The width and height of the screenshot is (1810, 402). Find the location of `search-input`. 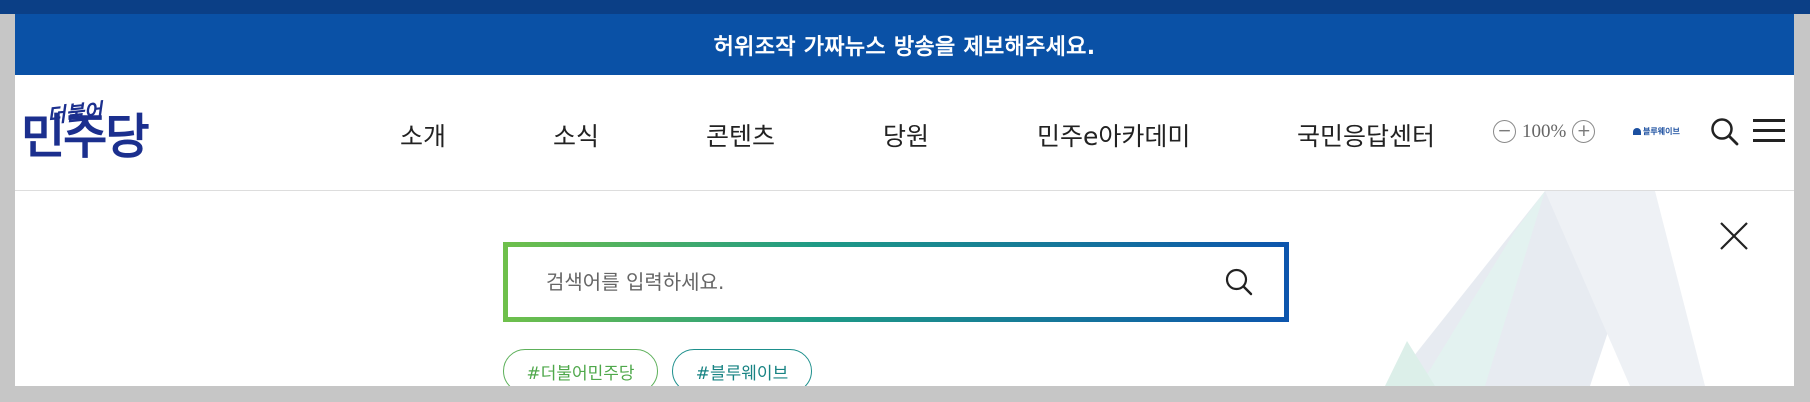

search-input is located at coordinates (866, 282).